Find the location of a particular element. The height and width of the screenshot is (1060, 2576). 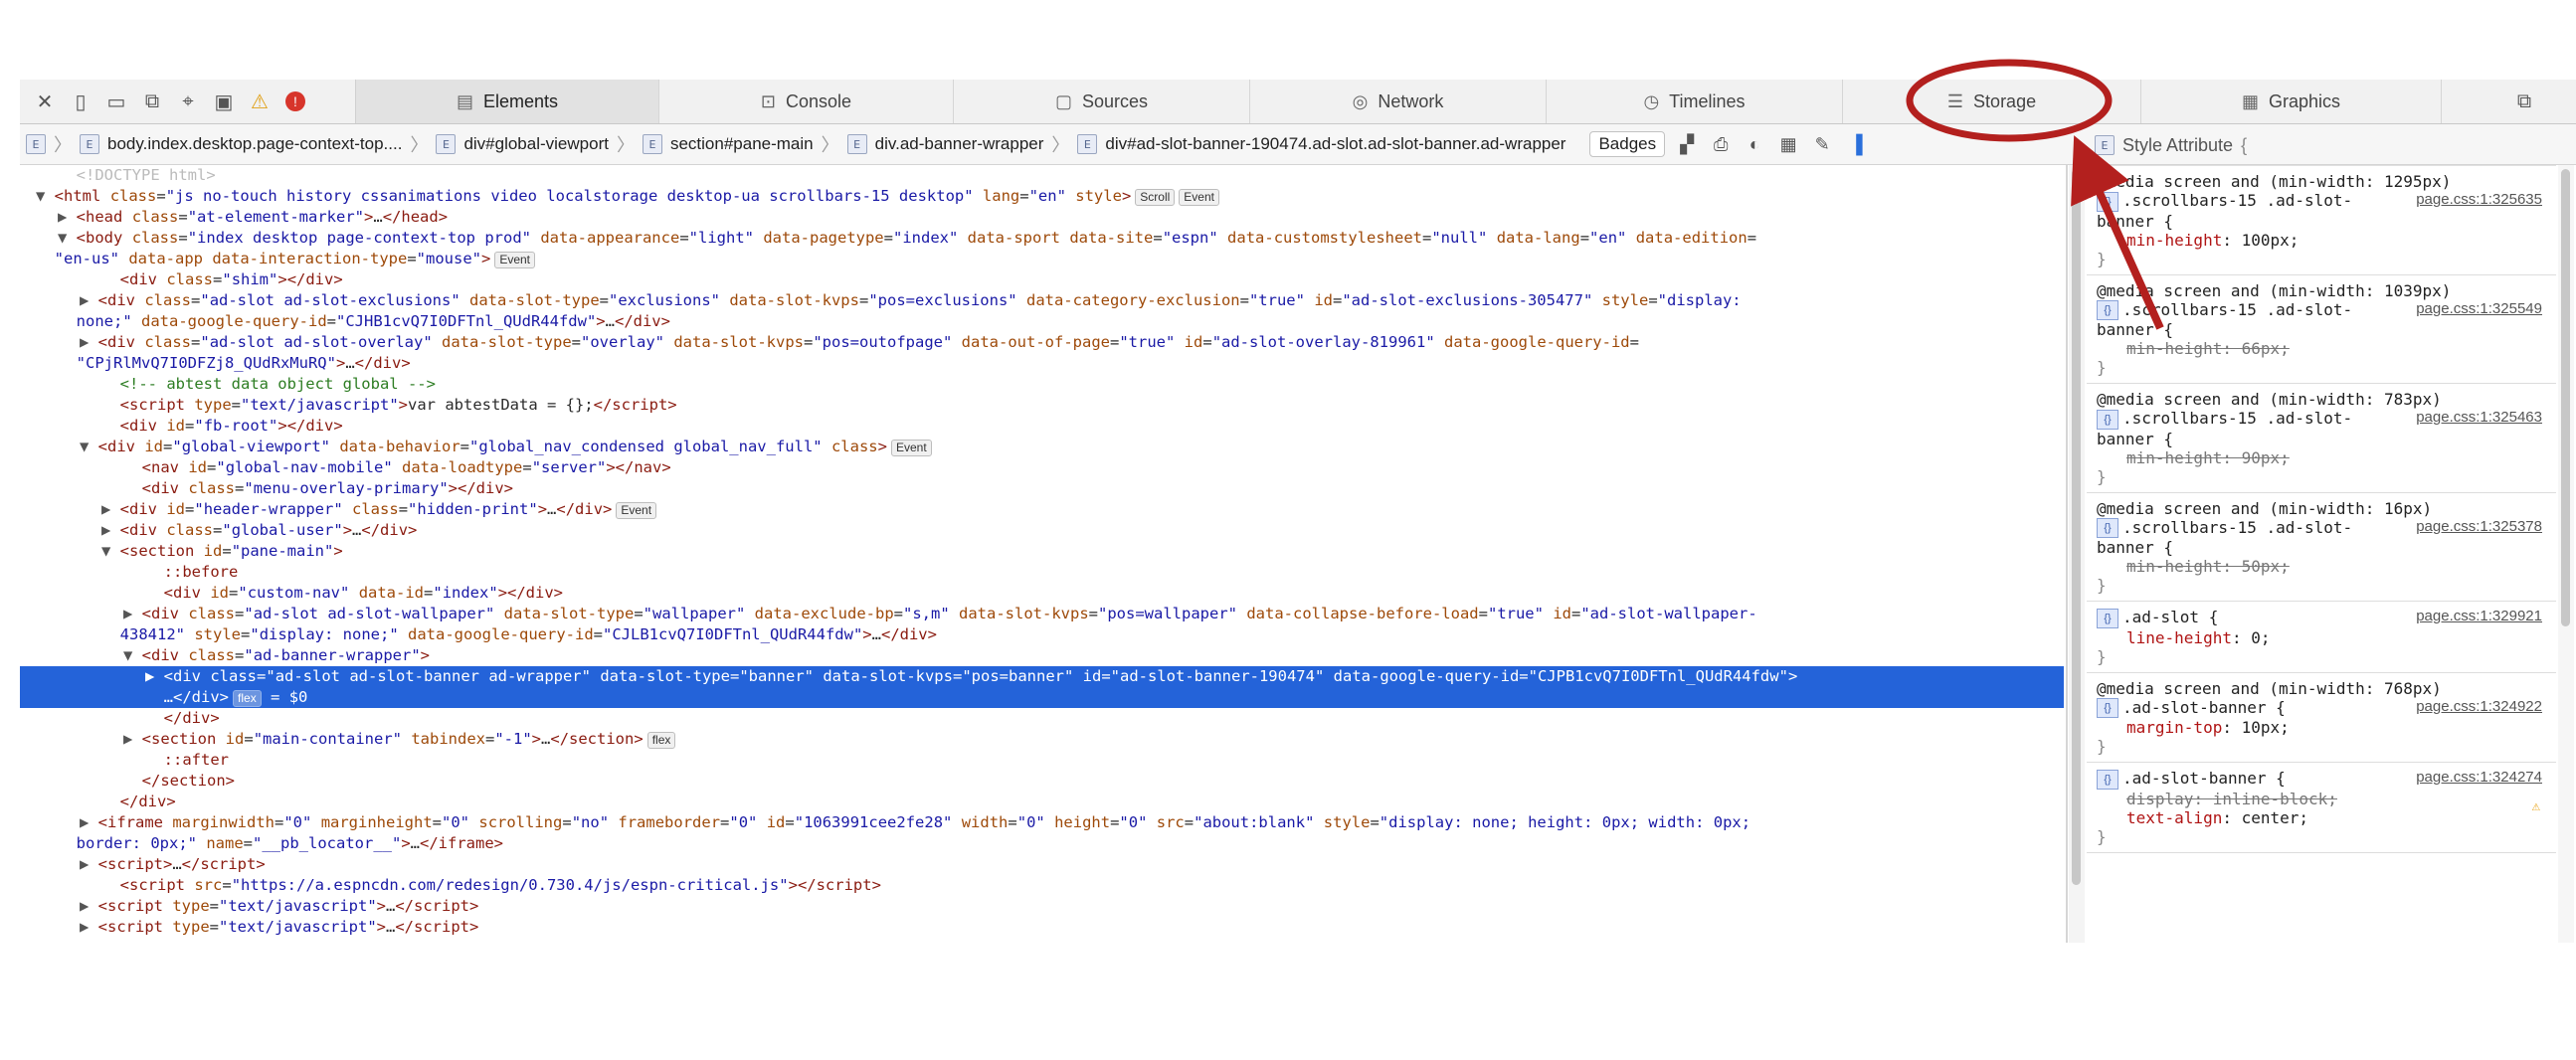

dom-node: ▼ <div class="ad-banner-wrapper"> is located at coordinates (1042, 655).